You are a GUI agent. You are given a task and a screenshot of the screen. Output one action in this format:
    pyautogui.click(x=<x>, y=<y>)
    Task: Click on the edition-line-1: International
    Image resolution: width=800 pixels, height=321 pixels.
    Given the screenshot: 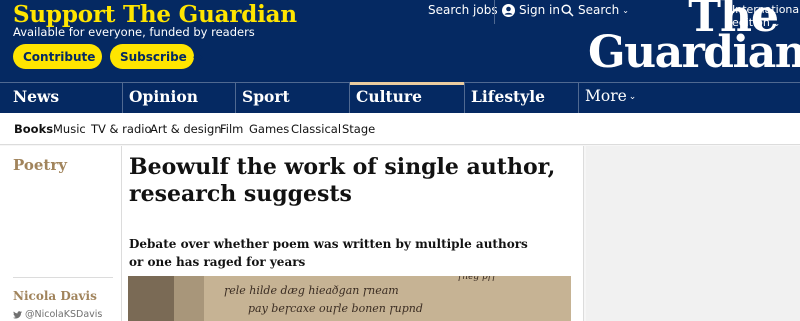 What is the action you would take?
    pyautogui.click(x=766, y=9)
    